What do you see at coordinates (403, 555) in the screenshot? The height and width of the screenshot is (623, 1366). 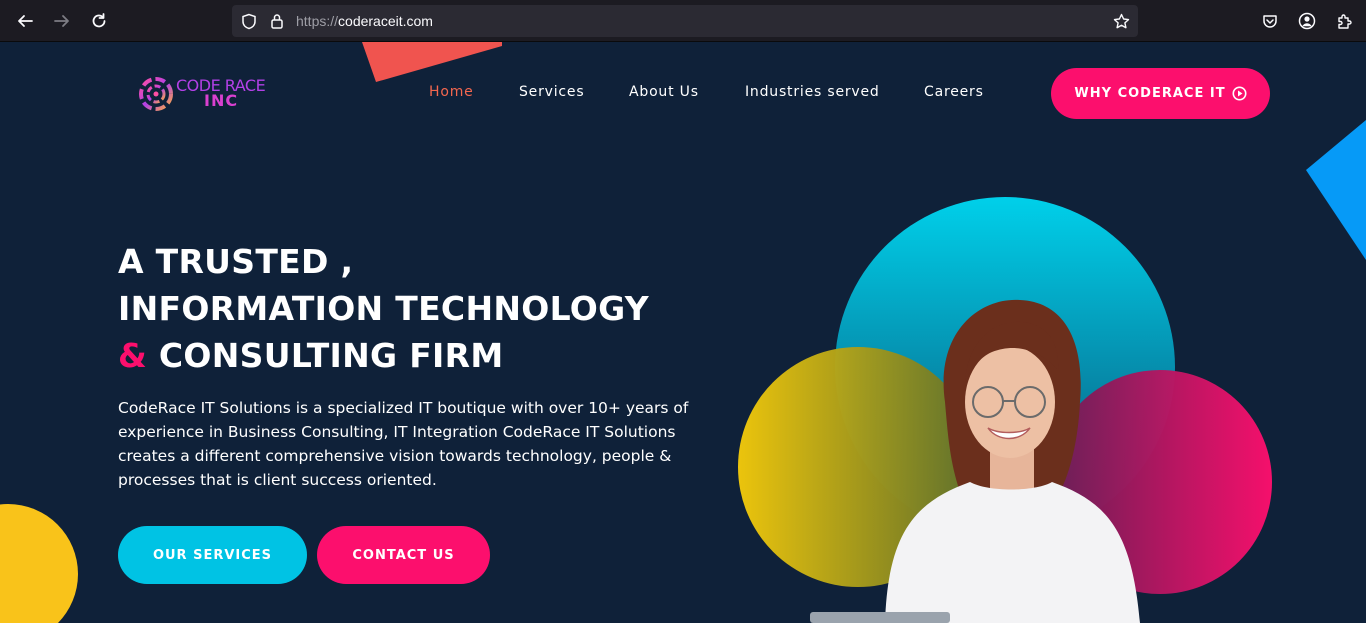 I see `contact-us-button: CONTACT US` at bounding box center [403, 555].